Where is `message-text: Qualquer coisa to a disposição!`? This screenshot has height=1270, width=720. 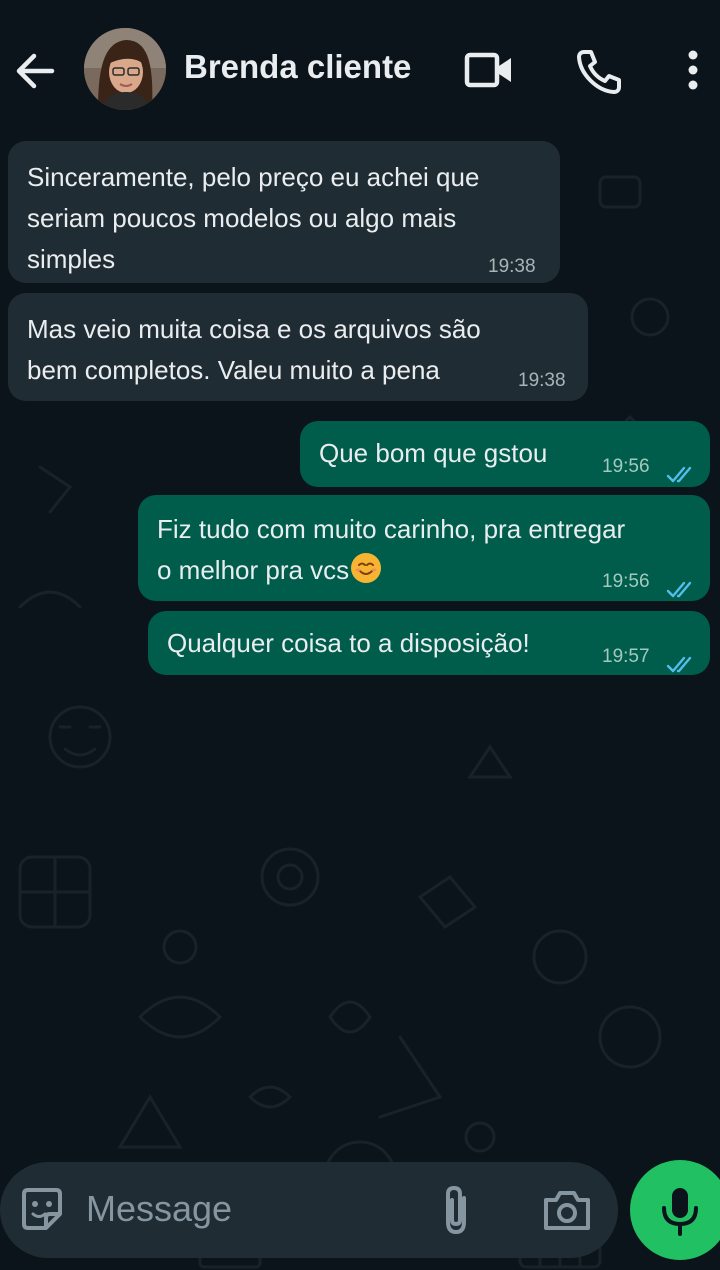
message-text: Qualquer coisa to a disposição! is located at coordinates (348, 643).